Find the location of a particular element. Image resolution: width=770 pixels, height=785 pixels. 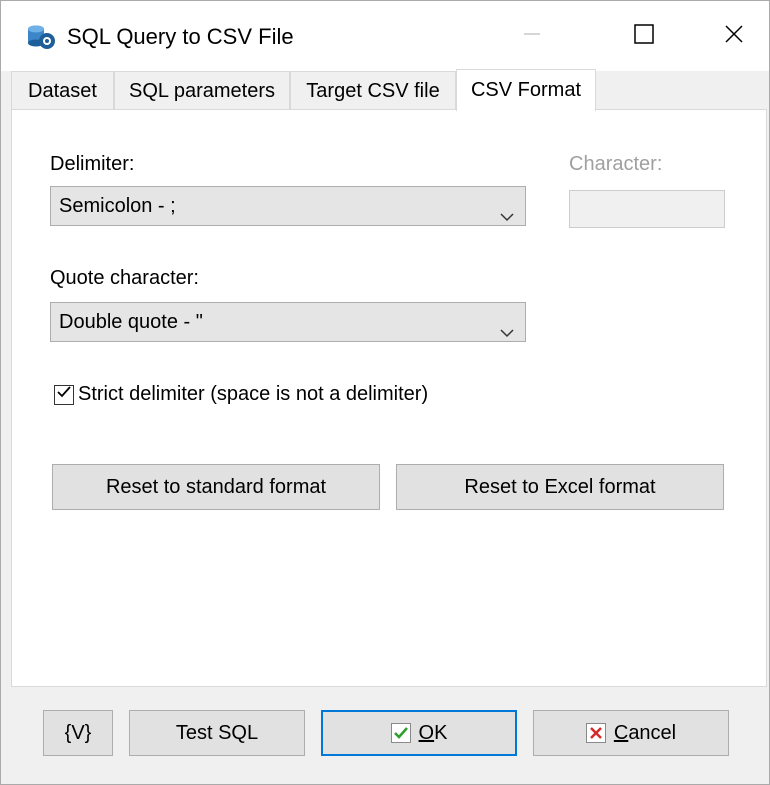

minimize-icon is located at coordinates (532, 36).